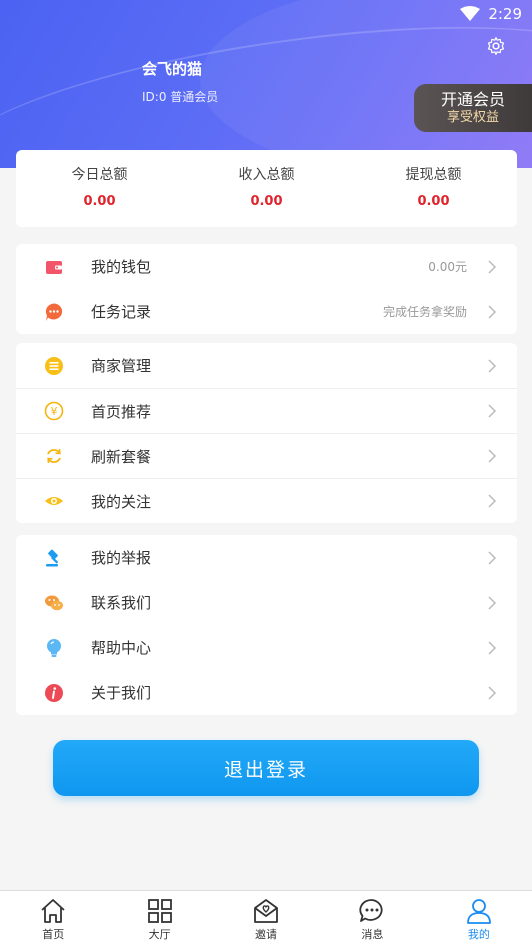 The width and height of the screenshot is (532, 947). What do you see at coordinates (53, 934) in the screenshot?
I see `tab-label: 首页` at bounding box center [53, 934].